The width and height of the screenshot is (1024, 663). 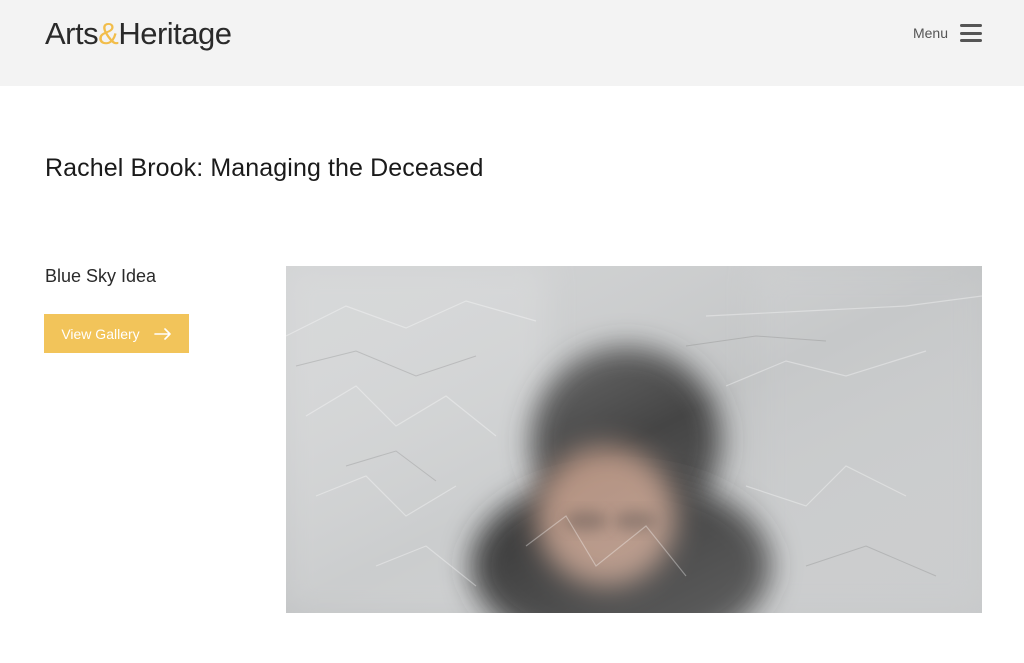 What do you see at coordinates (971, 33) in the screenshot?
I see `hamburger-icon` at bounding box center [971, 33].